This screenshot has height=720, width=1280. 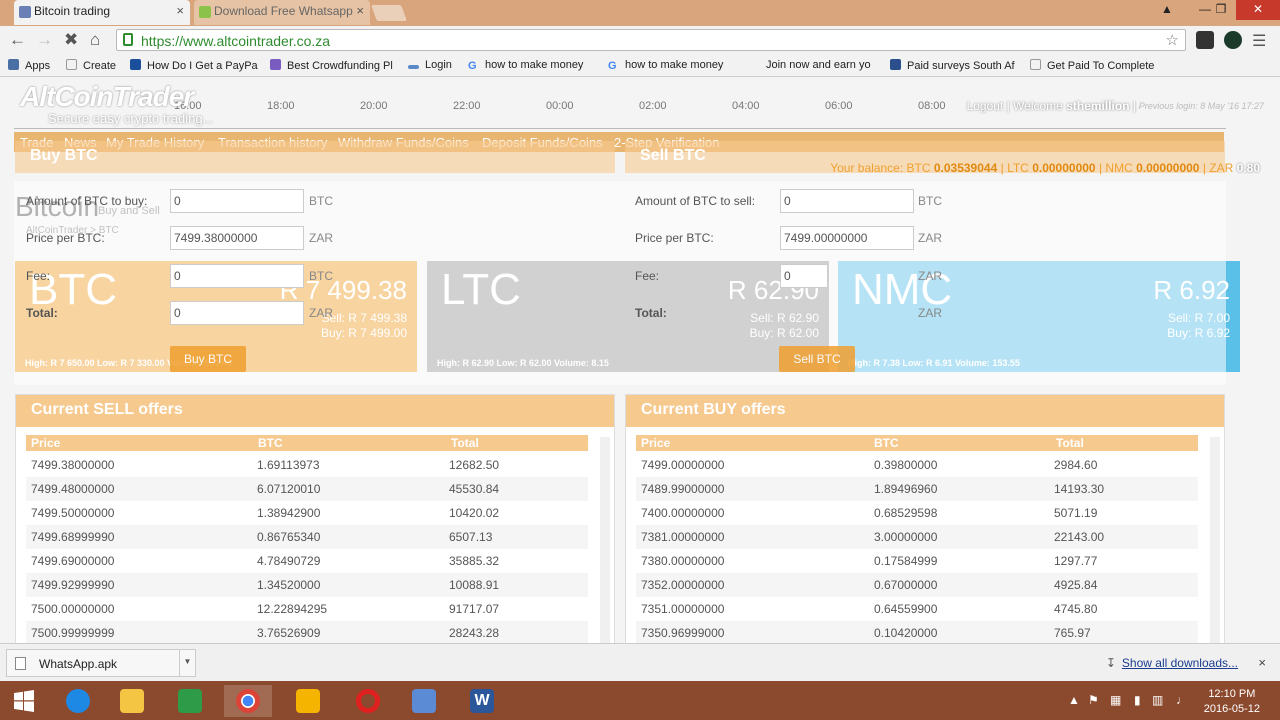 I want to click on sell-price-input, so click(x=847, y=238).